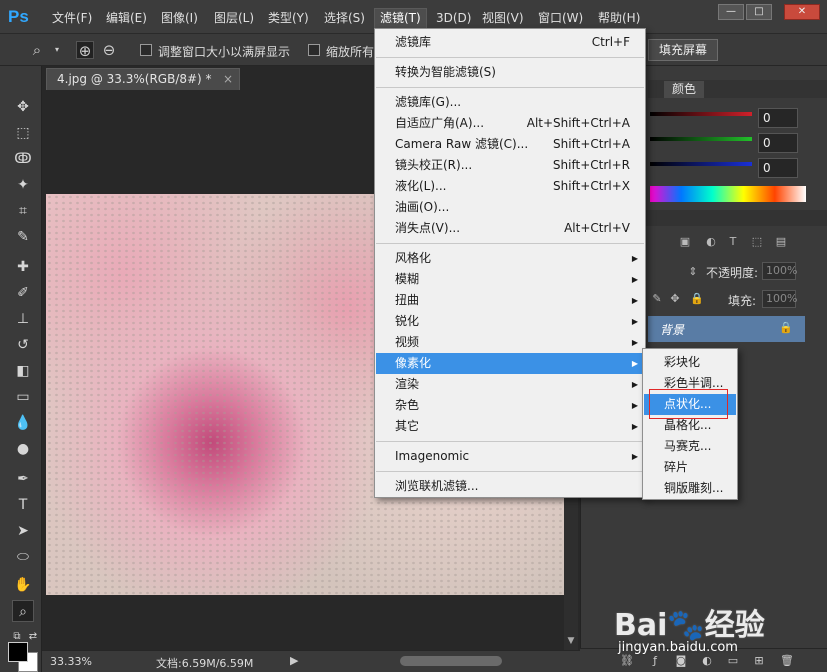  What do you see at coordinates (693, 272) in the screenshot?
I see `blend-mode-dropdown-icon: ⇕` at bounding box center [693, 272].